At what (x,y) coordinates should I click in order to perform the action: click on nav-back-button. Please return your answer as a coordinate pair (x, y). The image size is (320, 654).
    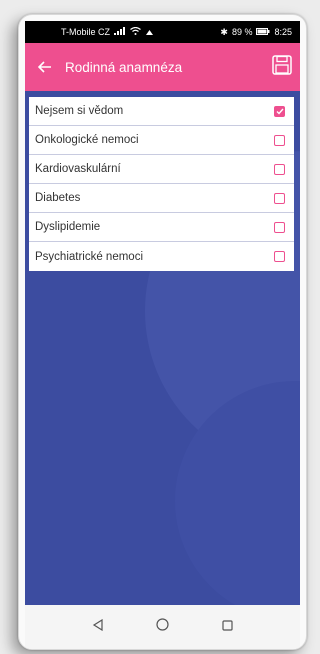
    Looking at the image, I should click on (98, 627).